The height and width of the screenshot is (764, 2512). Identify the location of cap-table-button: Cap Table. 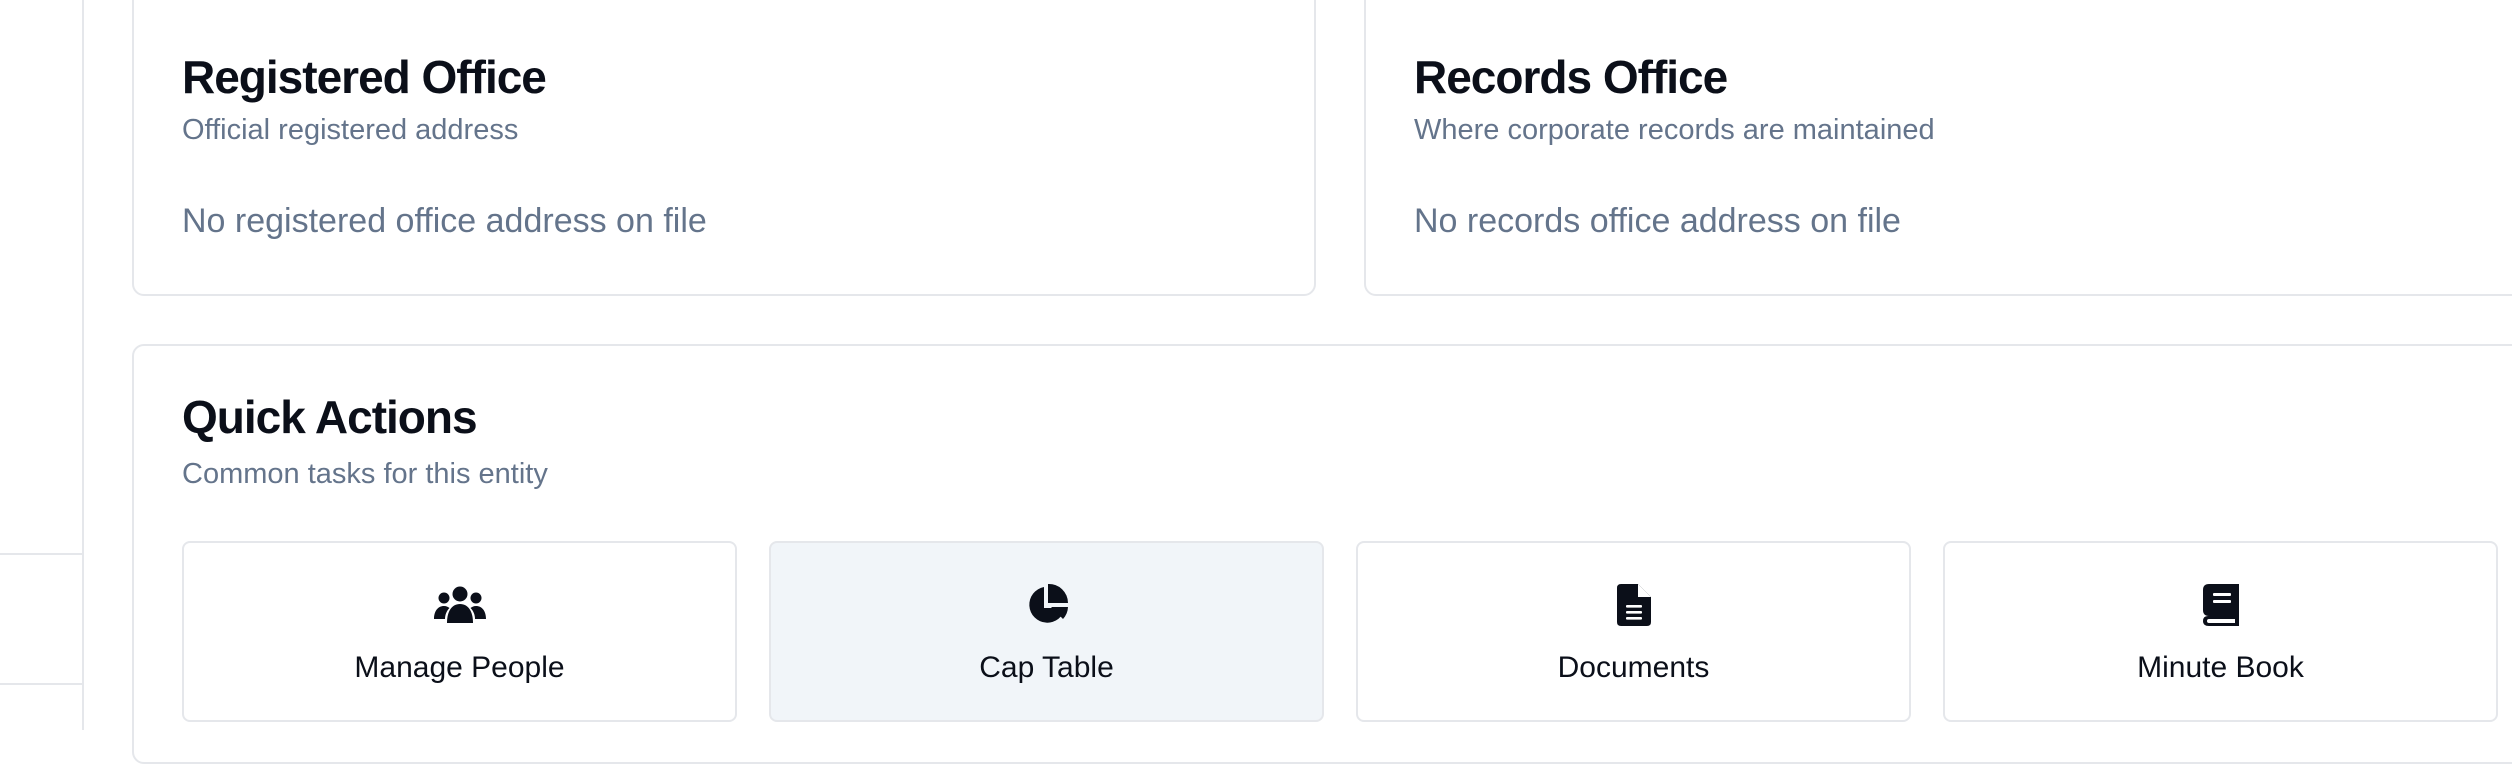
(1046, 631).